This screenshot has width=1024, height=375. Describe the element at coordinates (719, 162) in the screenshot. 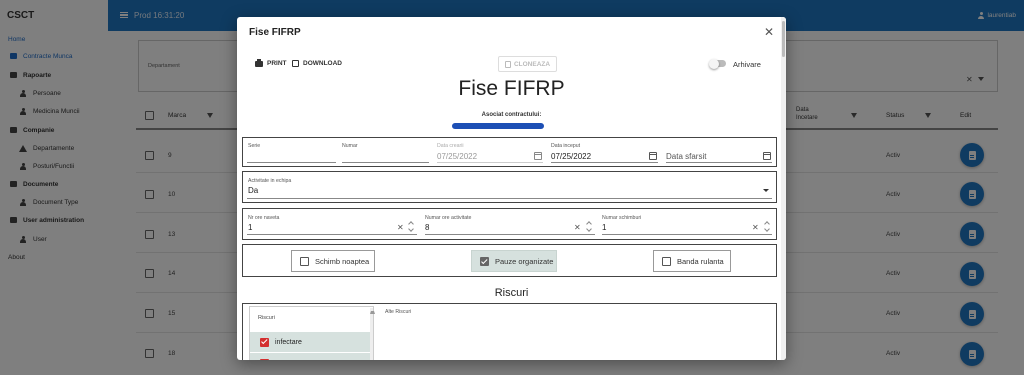

I see `data-sfarsit-input` at that location.